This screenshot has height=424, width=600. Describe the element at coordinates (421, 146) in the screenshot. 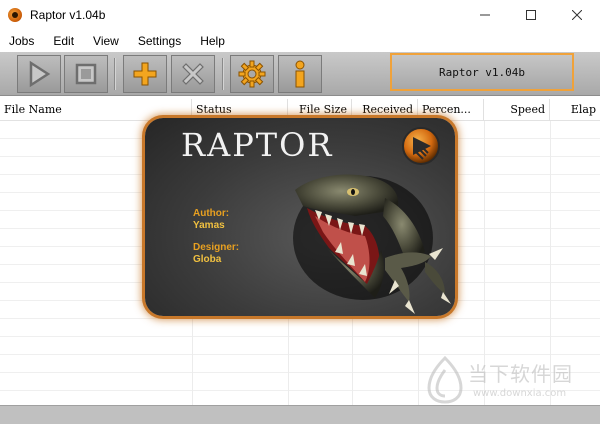

I see `raptor-logo-icon` at that location.